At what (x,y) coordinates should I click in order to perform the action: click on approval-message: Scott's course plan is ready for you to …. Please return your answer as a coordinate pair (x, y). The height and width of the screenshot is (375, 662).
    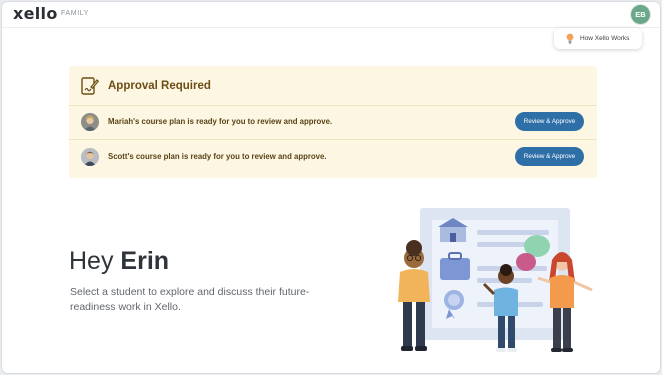
    Looking at the image, I should click on (217, 156).